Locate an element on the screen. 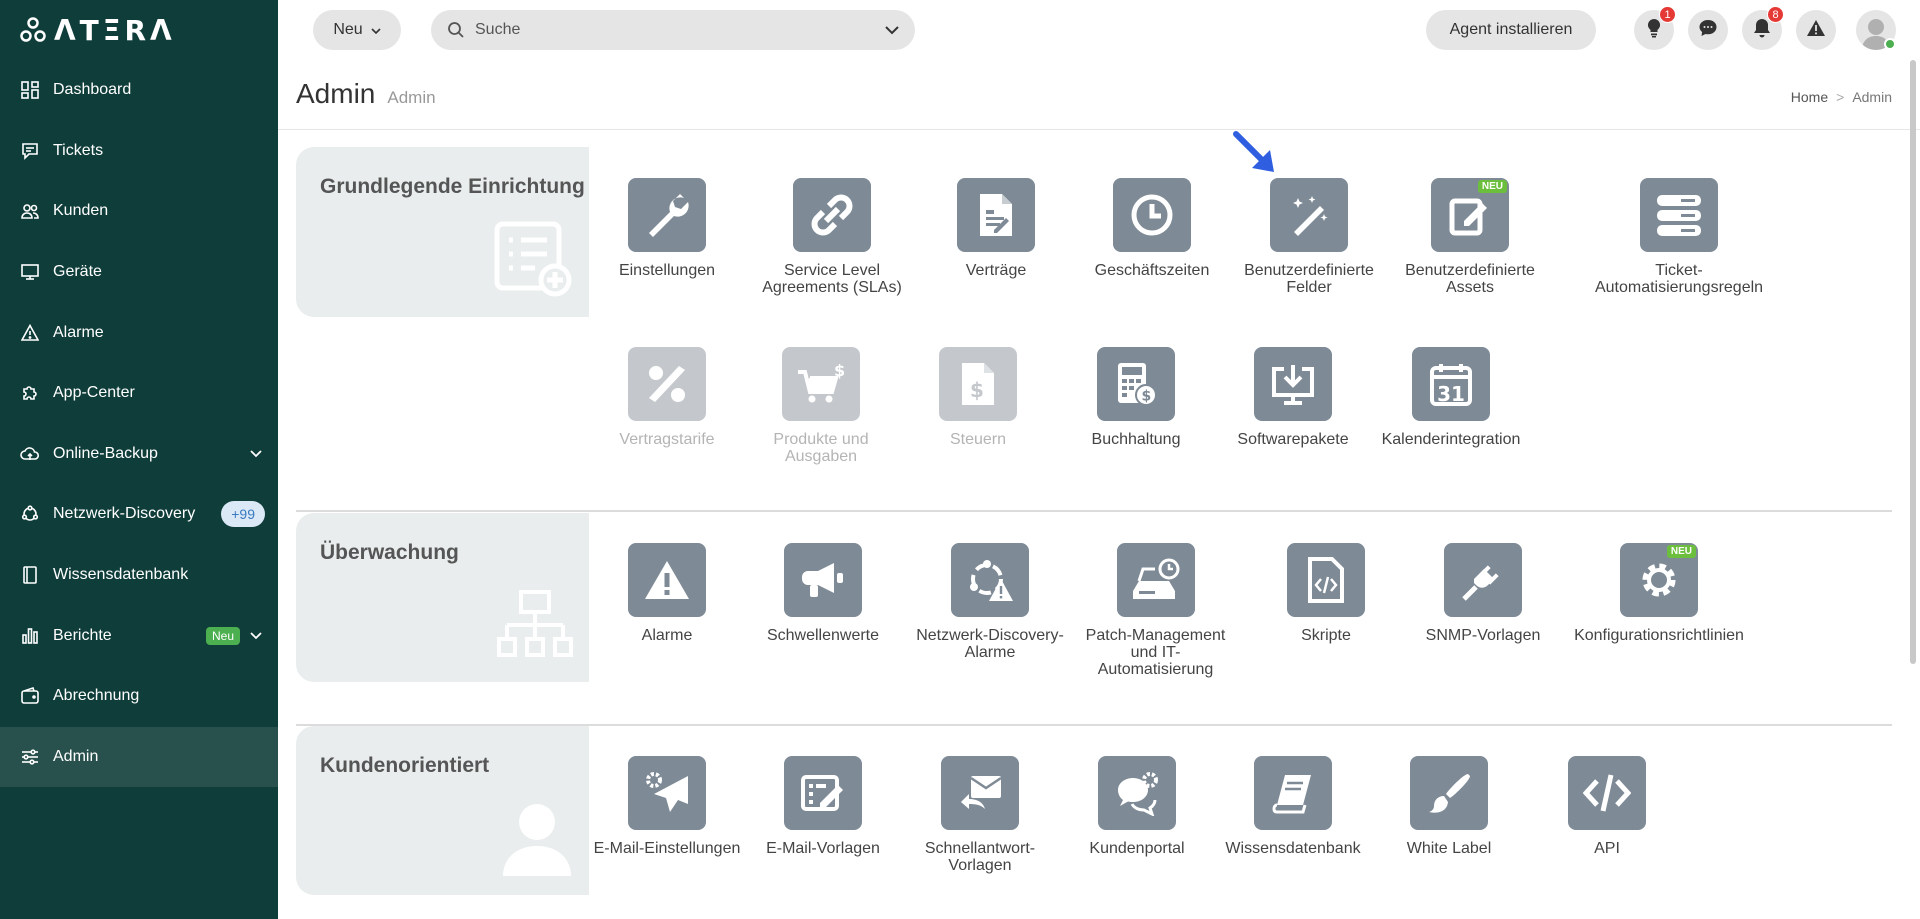 The width and height of the screenshot is (1920, 919). drive-clock-icon is located at coordinates (1155, 580).